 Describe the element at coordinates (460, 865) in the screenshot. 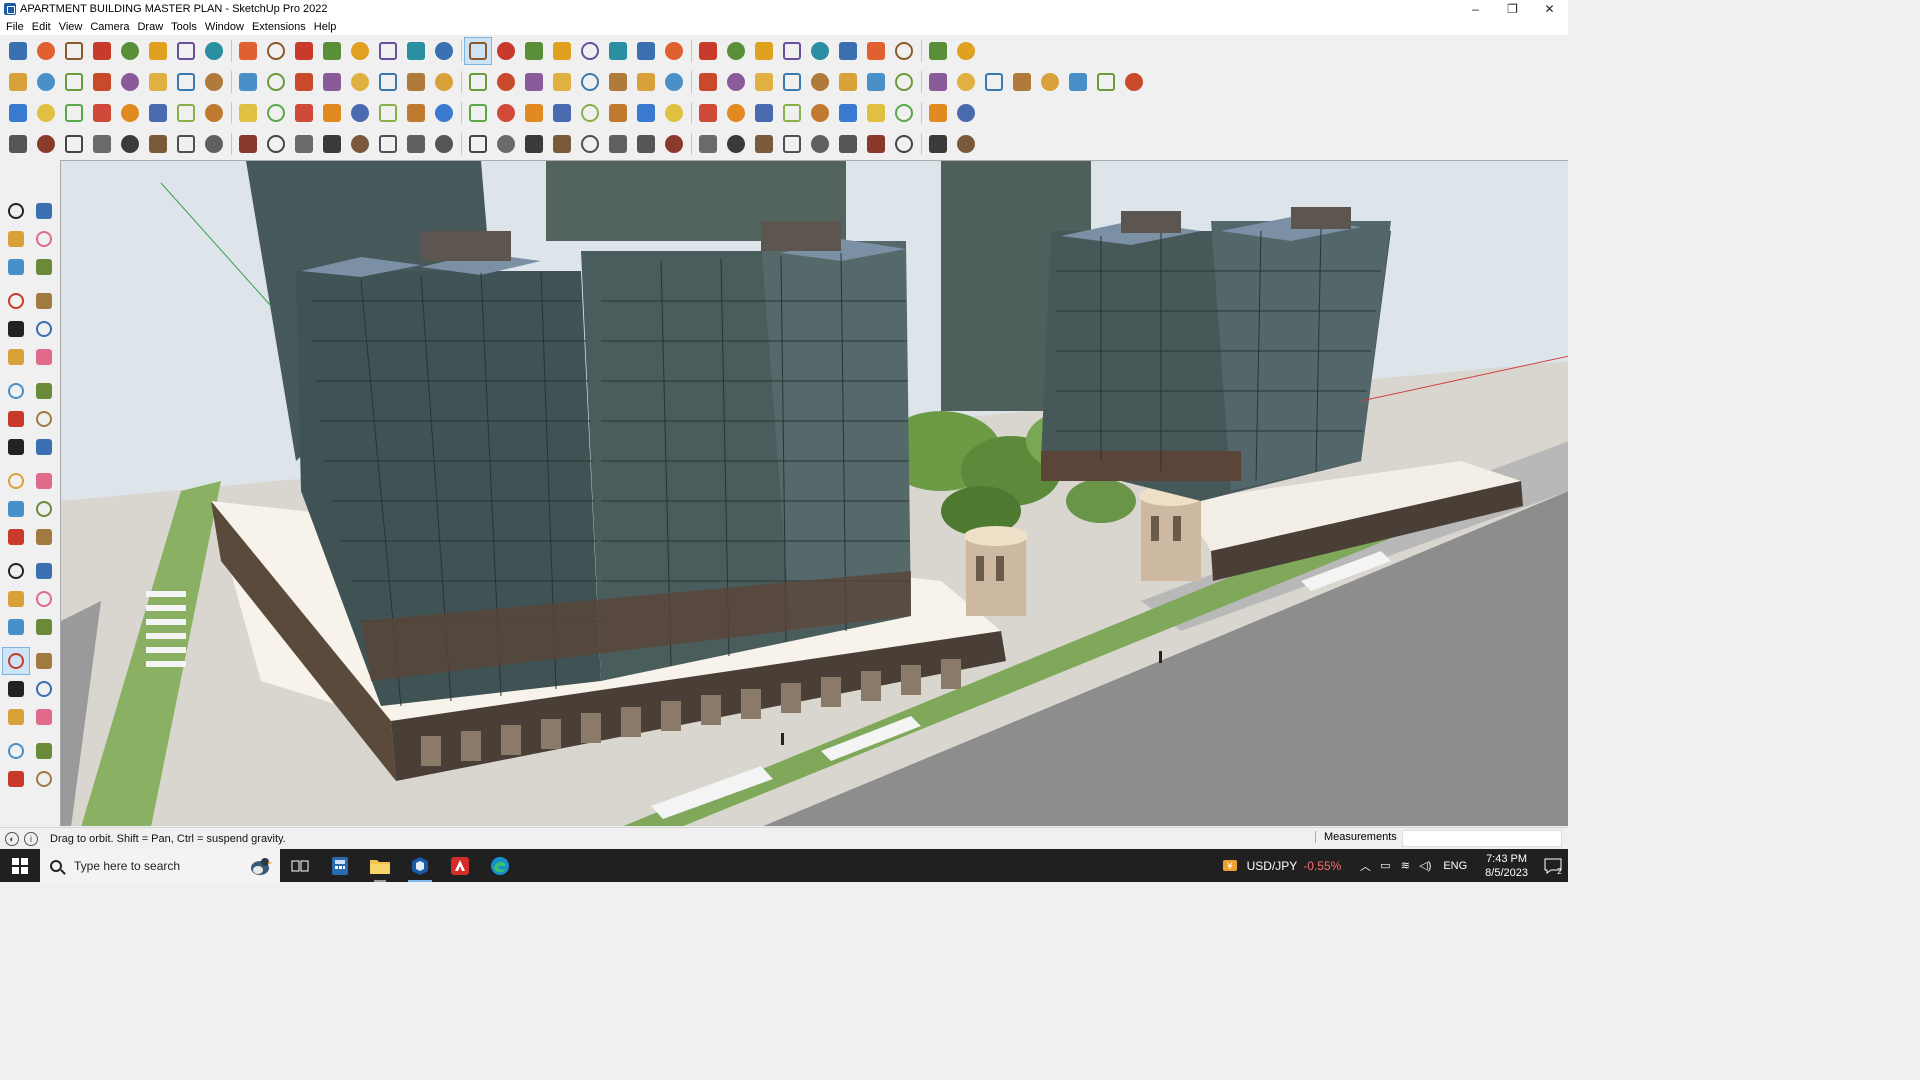

I see `acrobat-app` at that location.